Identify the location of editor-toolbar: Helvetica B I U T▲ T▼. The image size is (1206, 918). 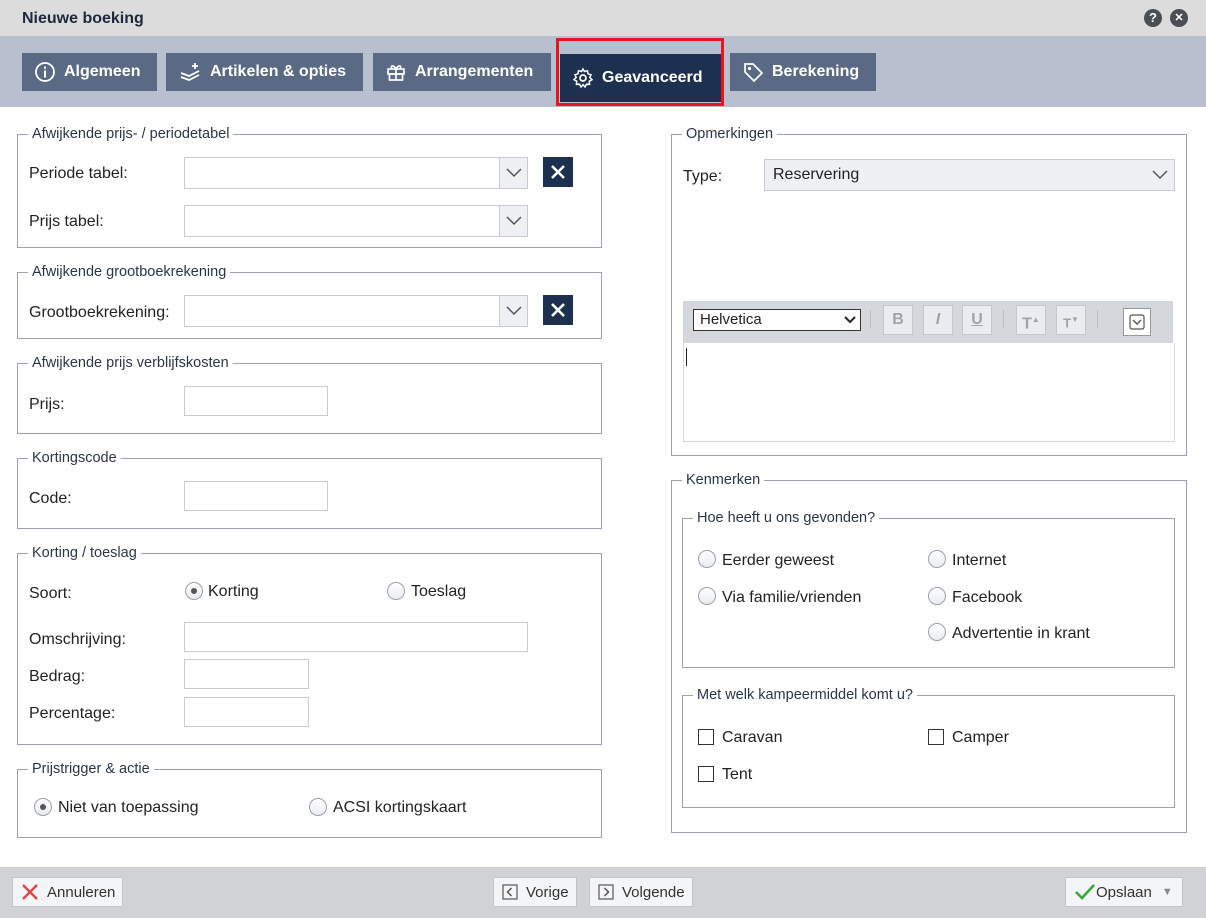
(928, 322).